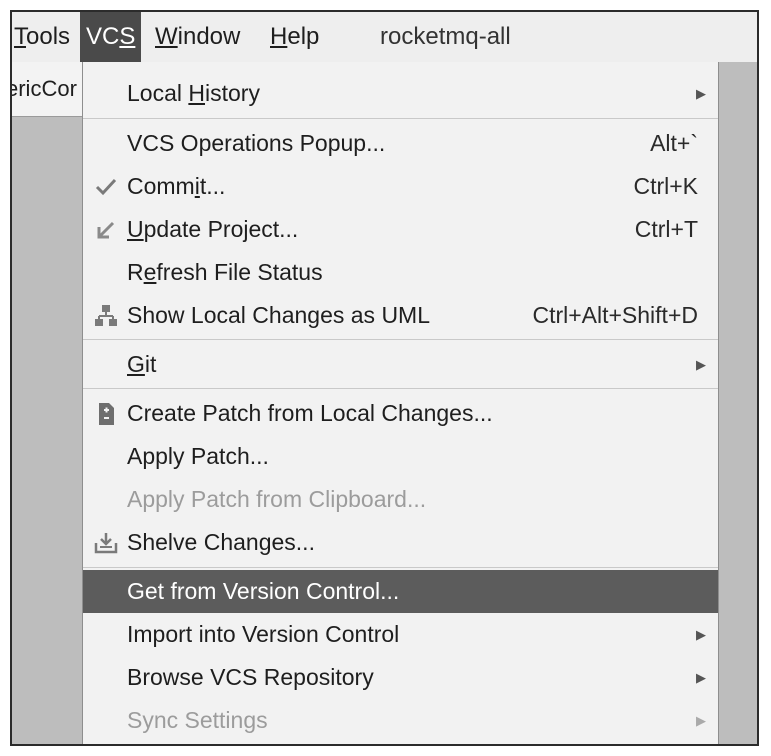 The image size is (771, 756). Describe the element at coordinates (400, 143) in the screenshot. I see `menu-item-vcs-operations-popup: VCS Operations Popup... Alt+`` at that location.